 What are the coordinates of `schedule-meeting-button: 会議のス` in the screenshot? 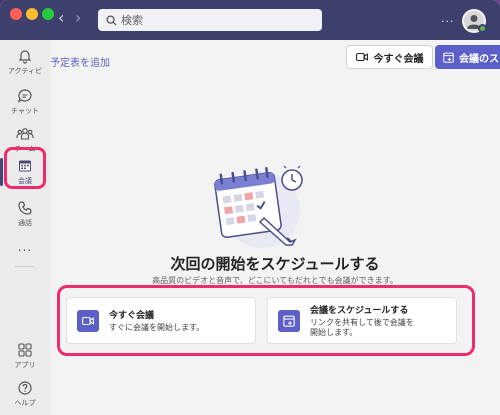 It's located at (467, 57).